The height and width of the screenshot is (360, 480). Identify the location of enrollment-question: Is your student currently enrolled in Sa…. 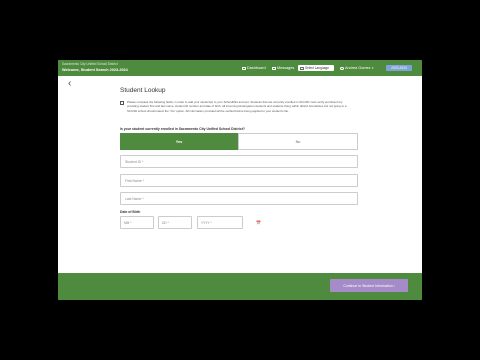
(182, 129).